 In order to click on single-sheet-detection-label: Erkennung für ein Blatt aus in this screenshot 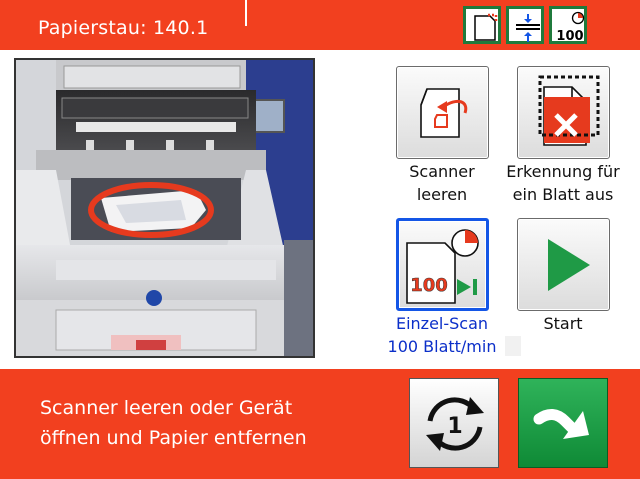, I will do `click(563, 183)`.